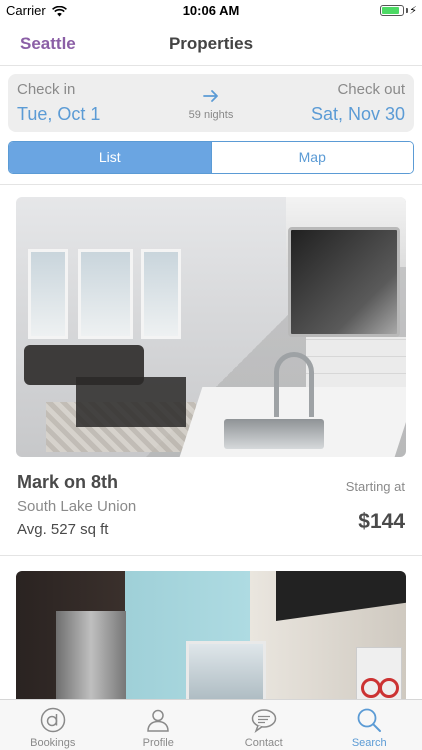 The image size is (422, 750). Describe the element at coordinates (341, 596) in the screenshot. I see `ceiling-beam` at that location.